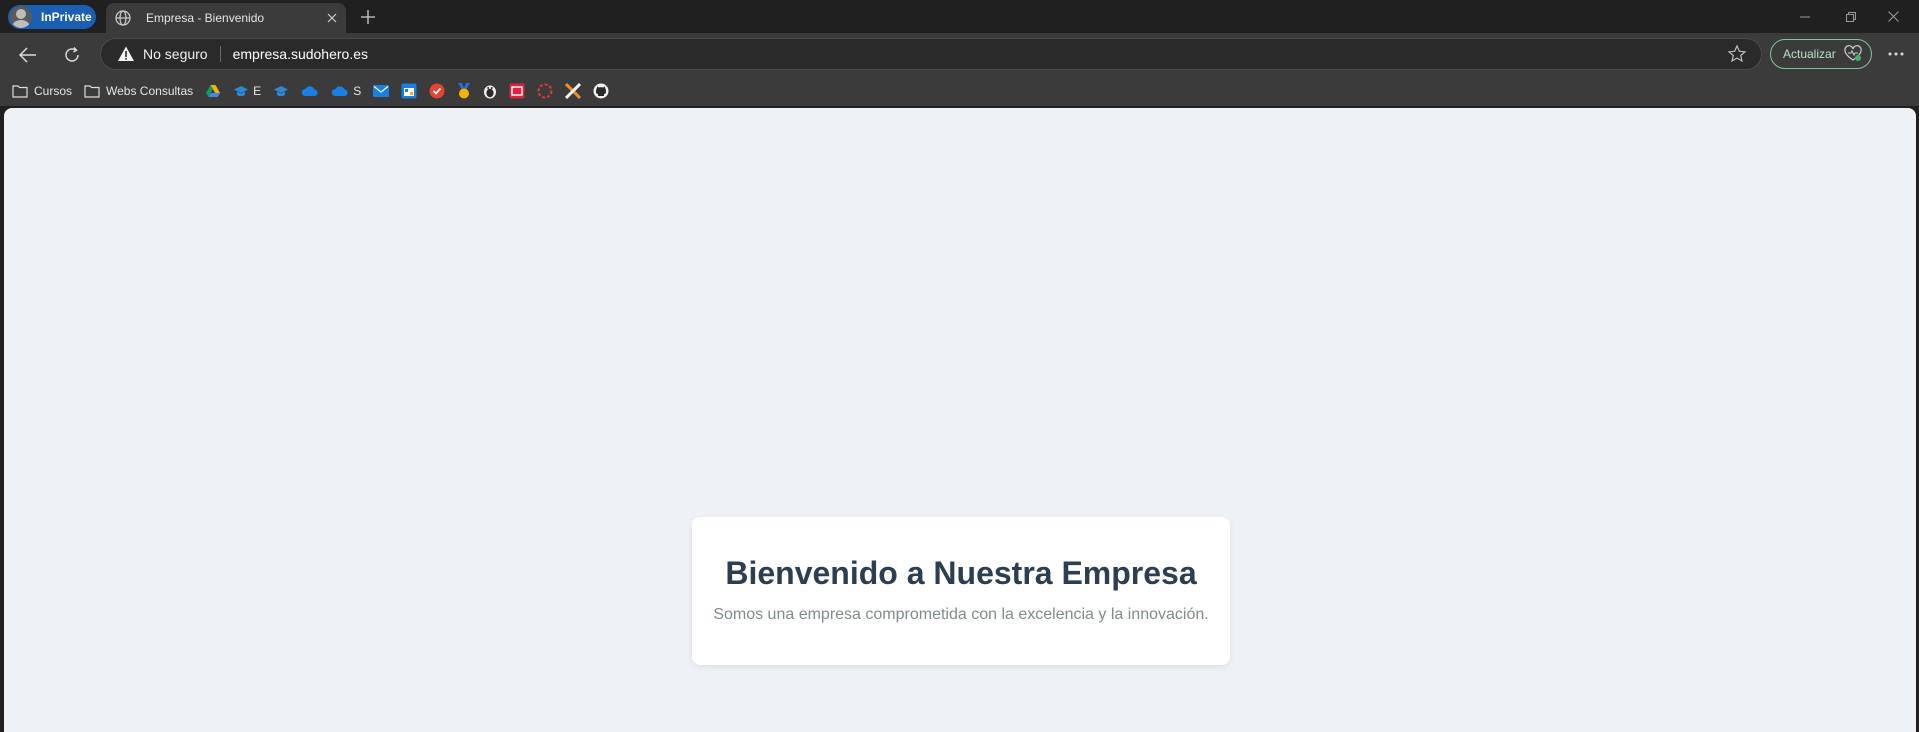 The width and height of the screenshot is (1919, 732). I want to click on github-icon, so click(601, 91).